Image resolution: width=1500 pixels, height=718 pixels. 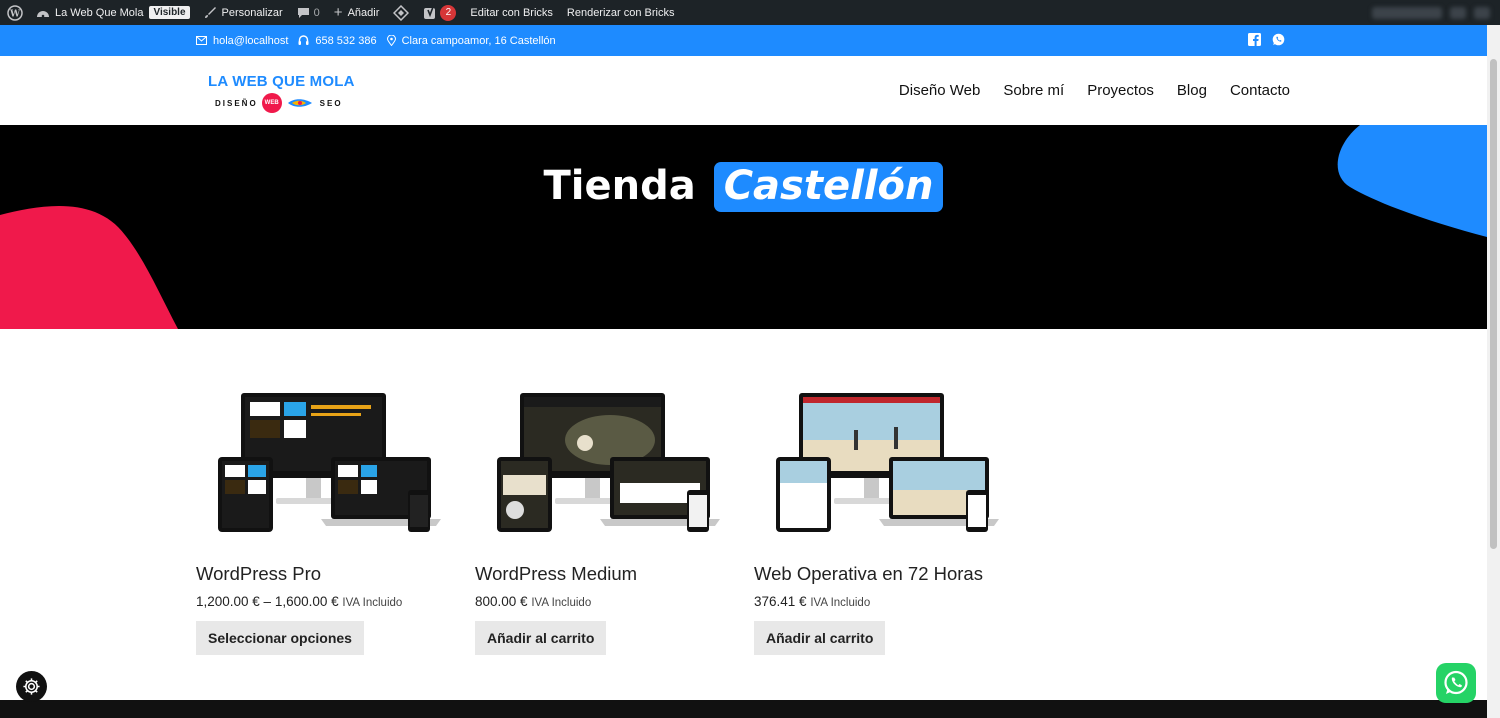 What do you see at coordinates (600, 574) in the screenshot?
I see `product-name: WordPress Medium` at bounding box center [600, 574].